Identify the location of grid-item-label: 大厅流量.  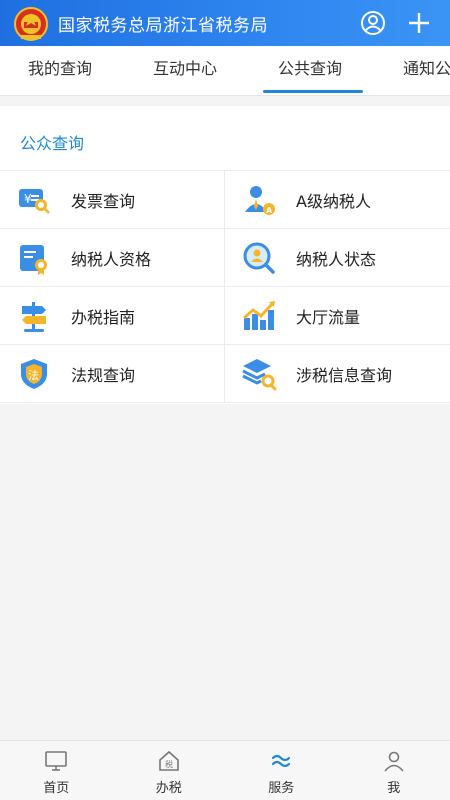
(328, 317).